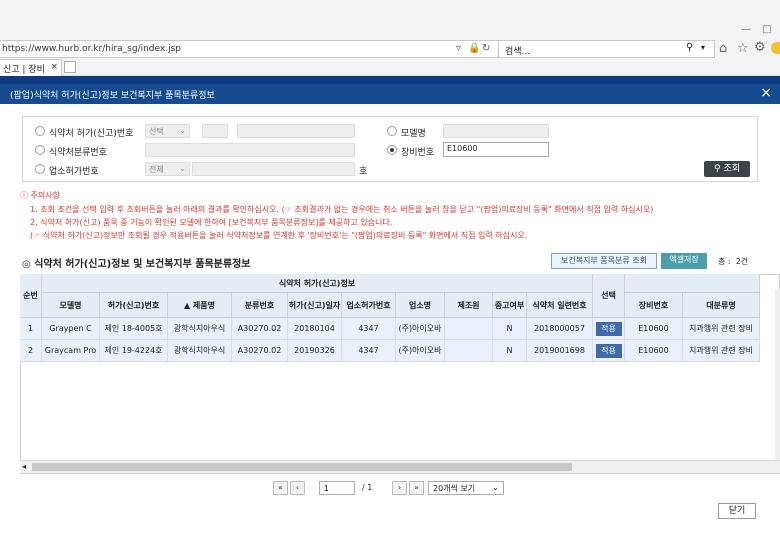  Describe the element at coordinates (733, 261) in the screenshot. I see `total-count: 총 : 2건` at that location.